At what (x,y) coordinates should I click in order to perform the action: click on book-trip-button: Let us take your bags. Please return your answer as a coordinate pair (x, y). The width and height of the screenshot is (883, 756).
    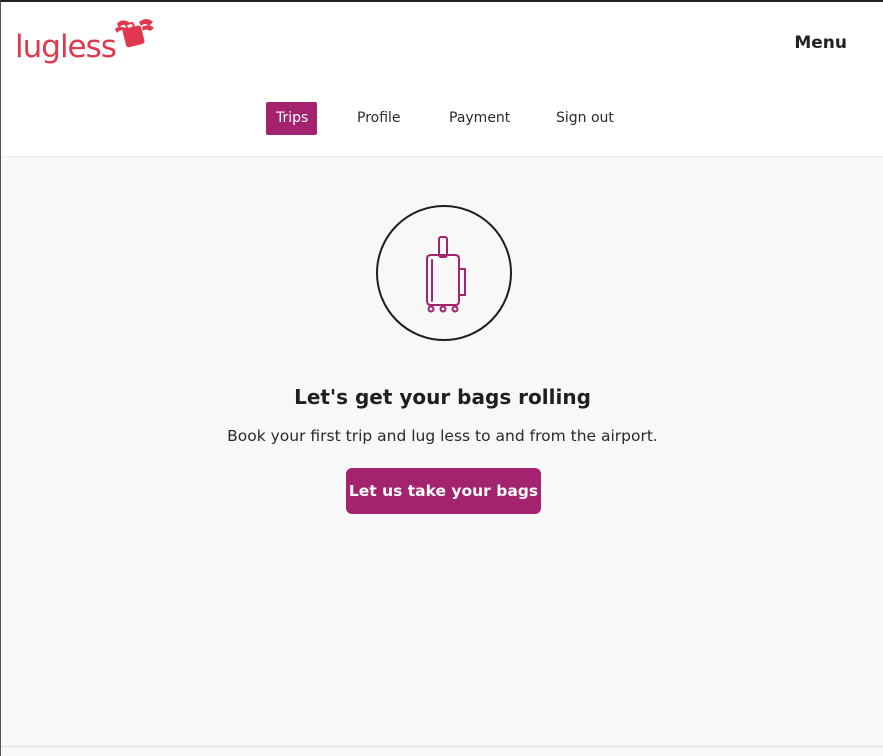
    Looking at the image, I should click on (443, 491).